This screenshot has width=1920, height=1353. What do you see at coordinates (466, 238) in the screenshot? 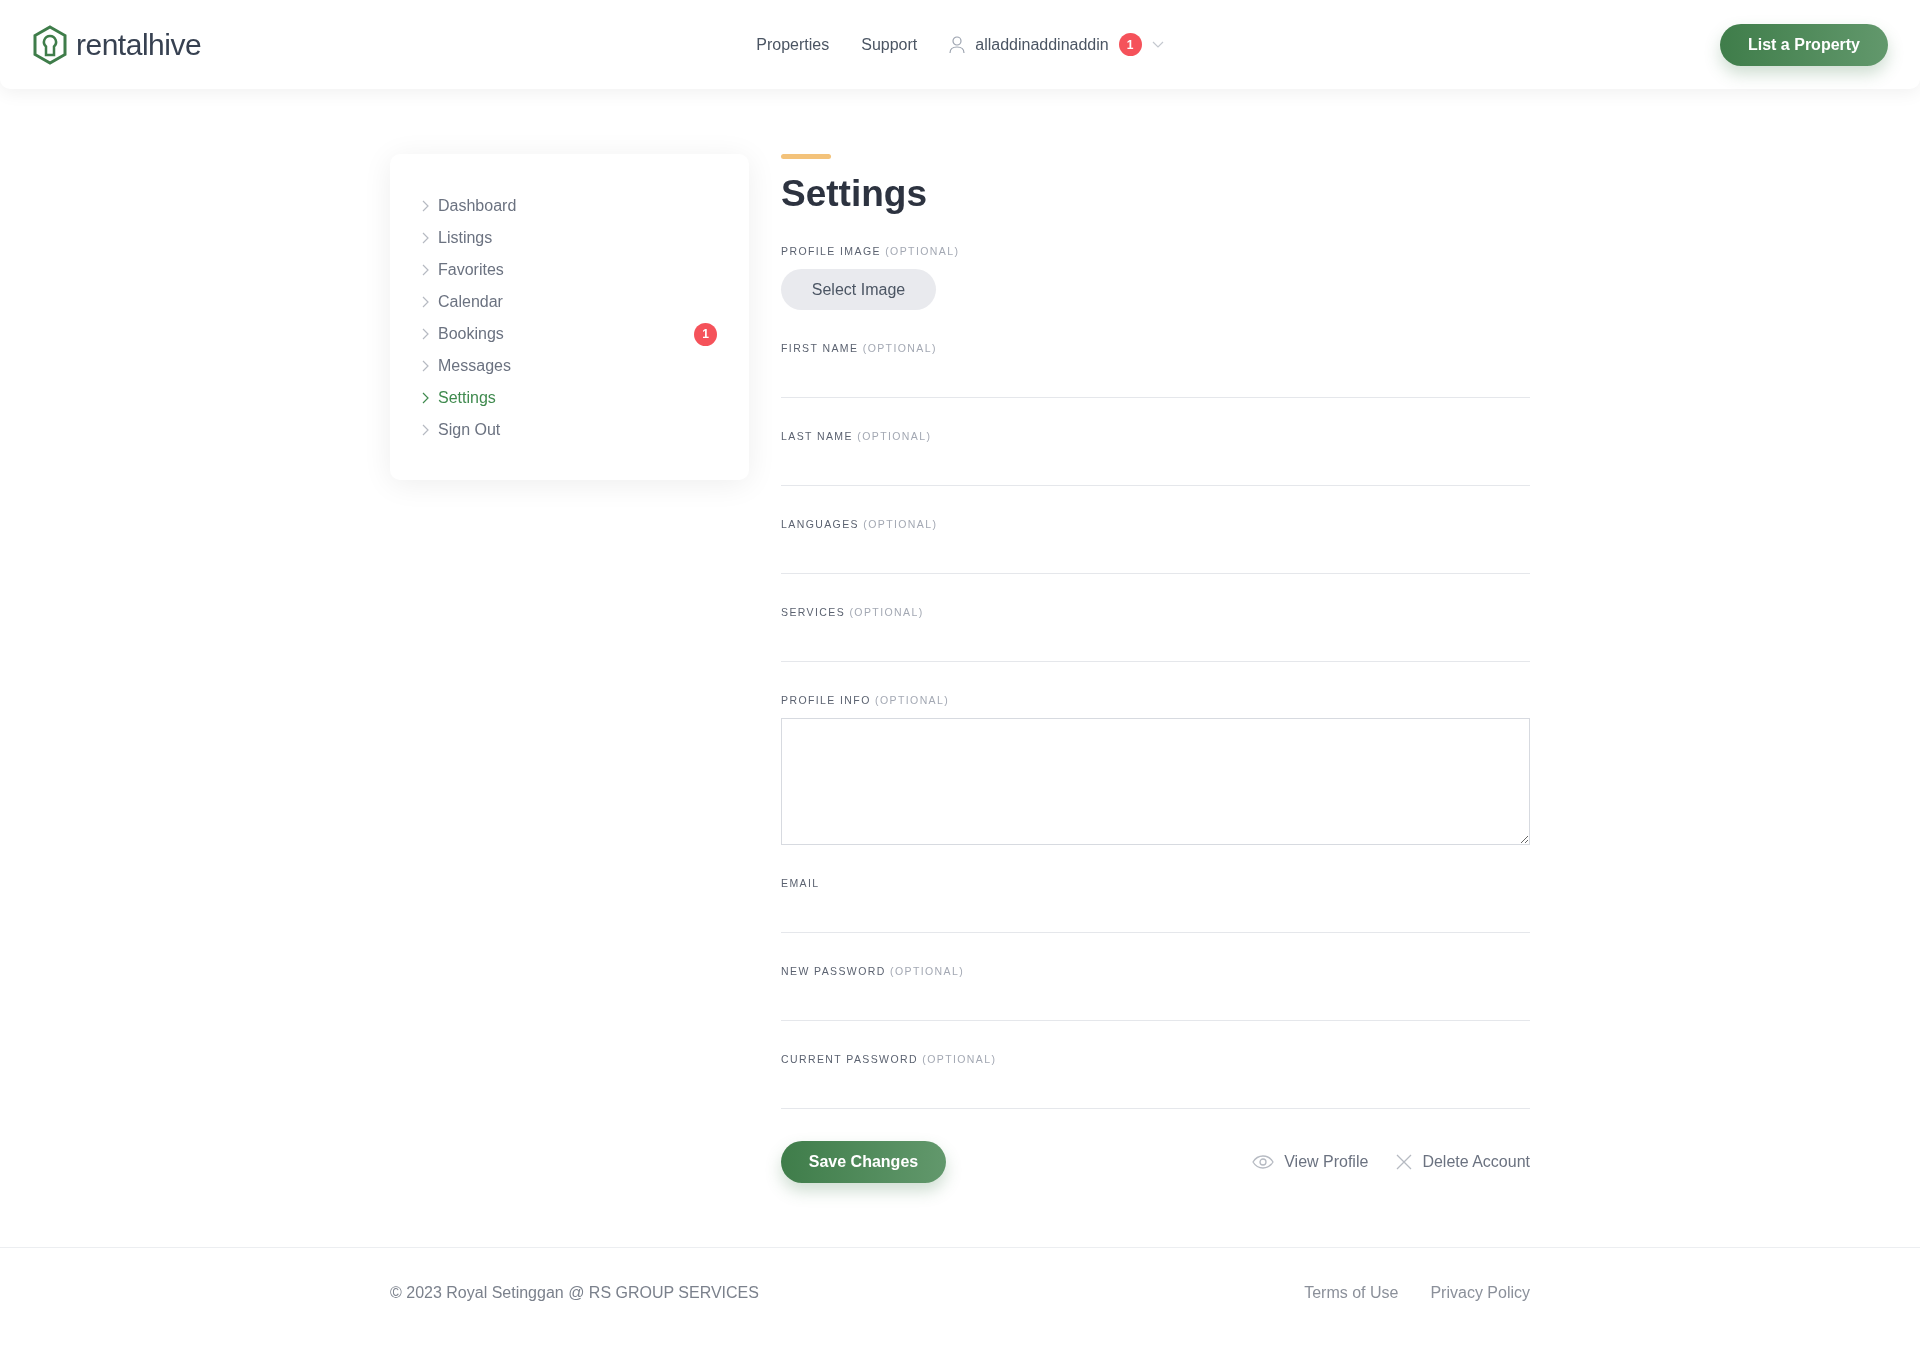
I see `sidebar-item-label: Listings` at bounding box center [466, 238].